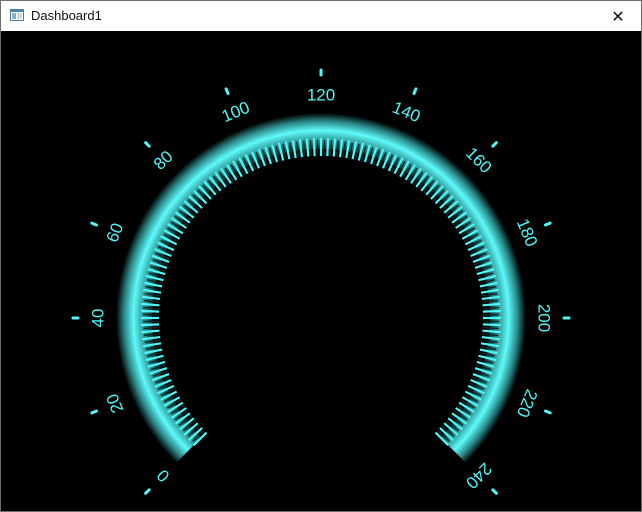  I want to click on scale-label: 160, so click(478, 160).